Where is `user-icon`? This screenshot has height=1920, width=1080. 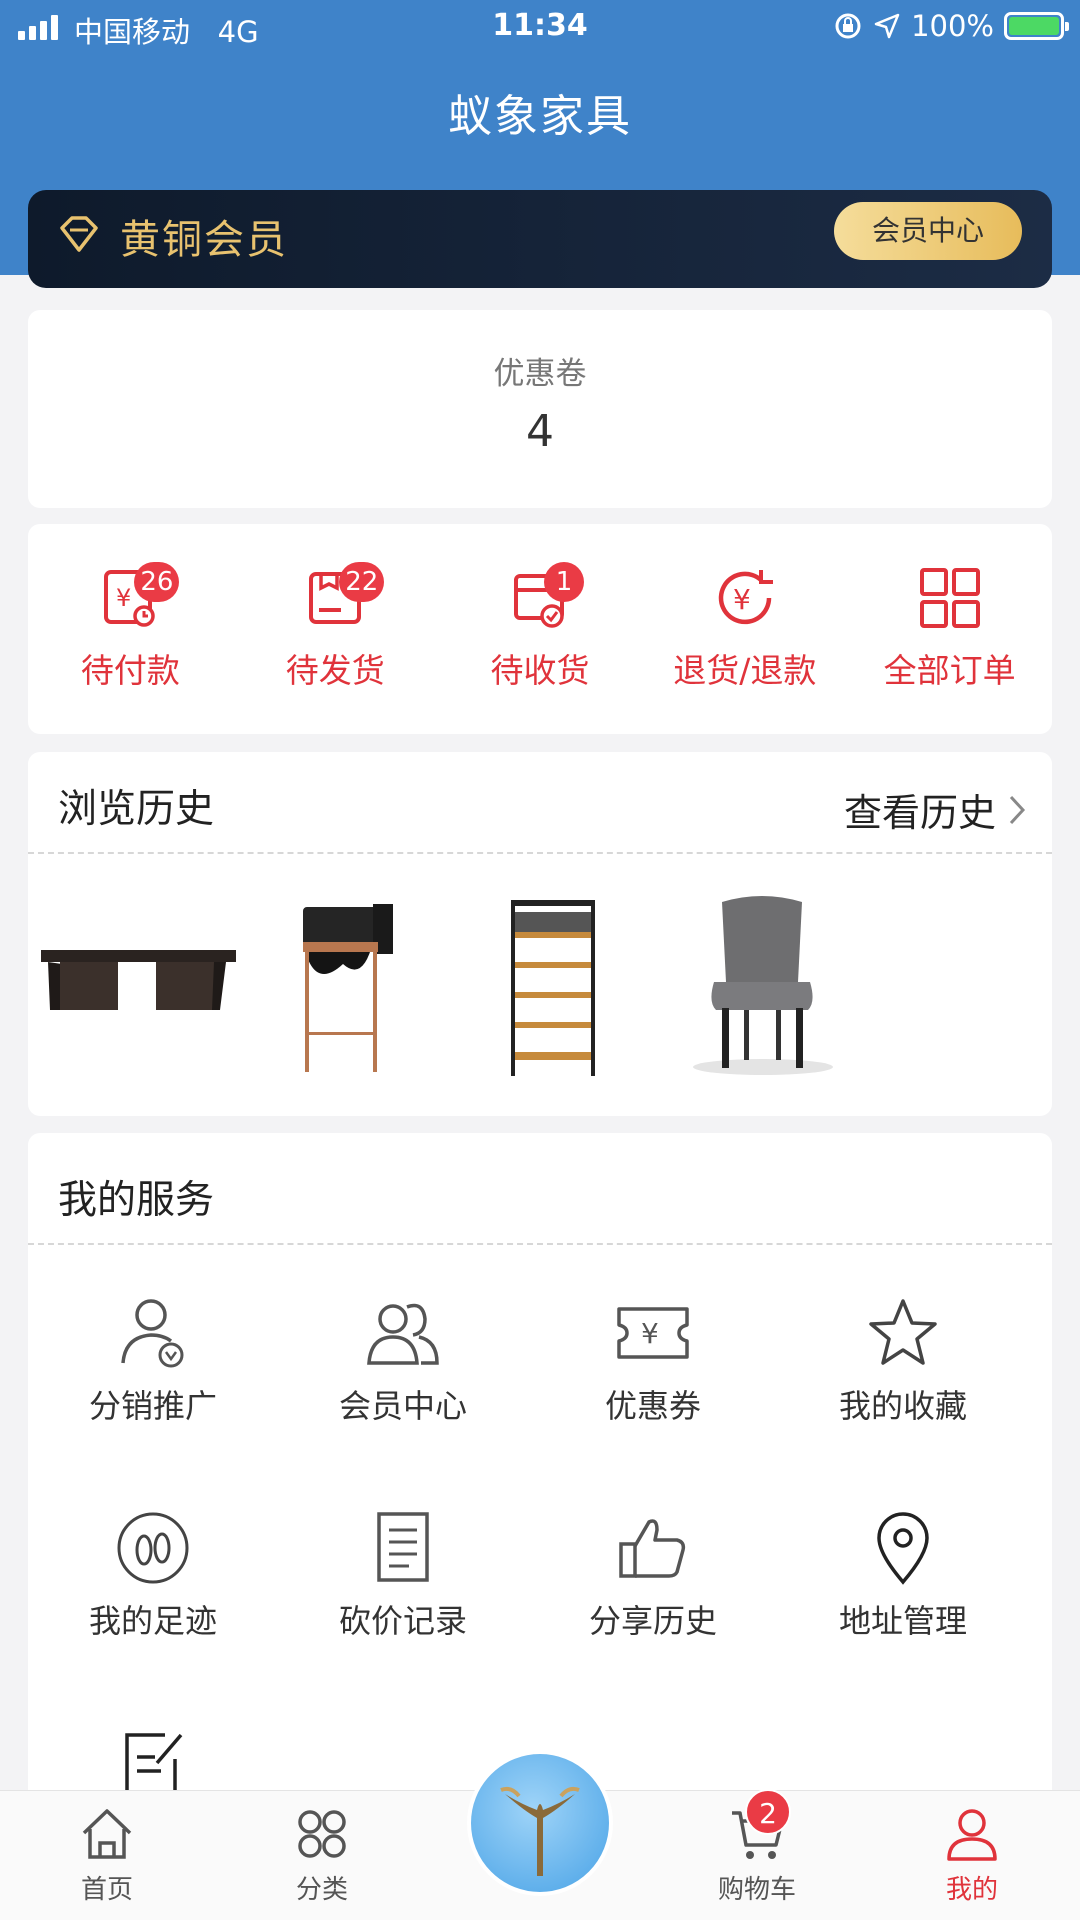 user-icon is located at coordinates (972, 1835).